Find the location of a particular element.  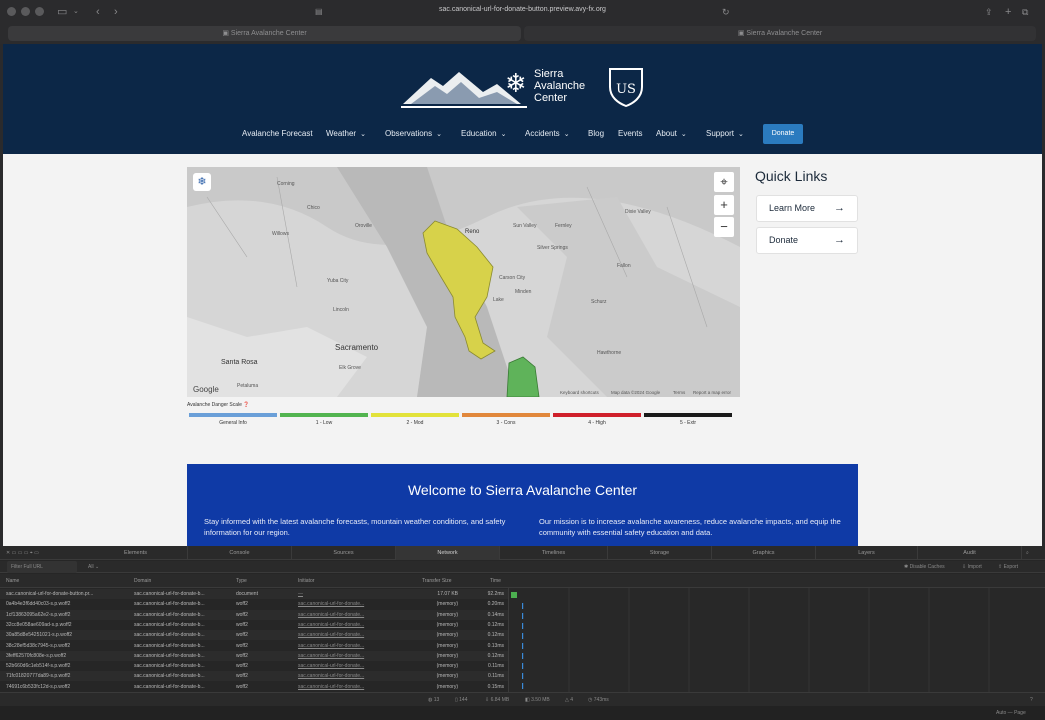

cell-name: 0a4b4e3f6dd40c03-s.p.woff2 is located at coordinates (38, 604).